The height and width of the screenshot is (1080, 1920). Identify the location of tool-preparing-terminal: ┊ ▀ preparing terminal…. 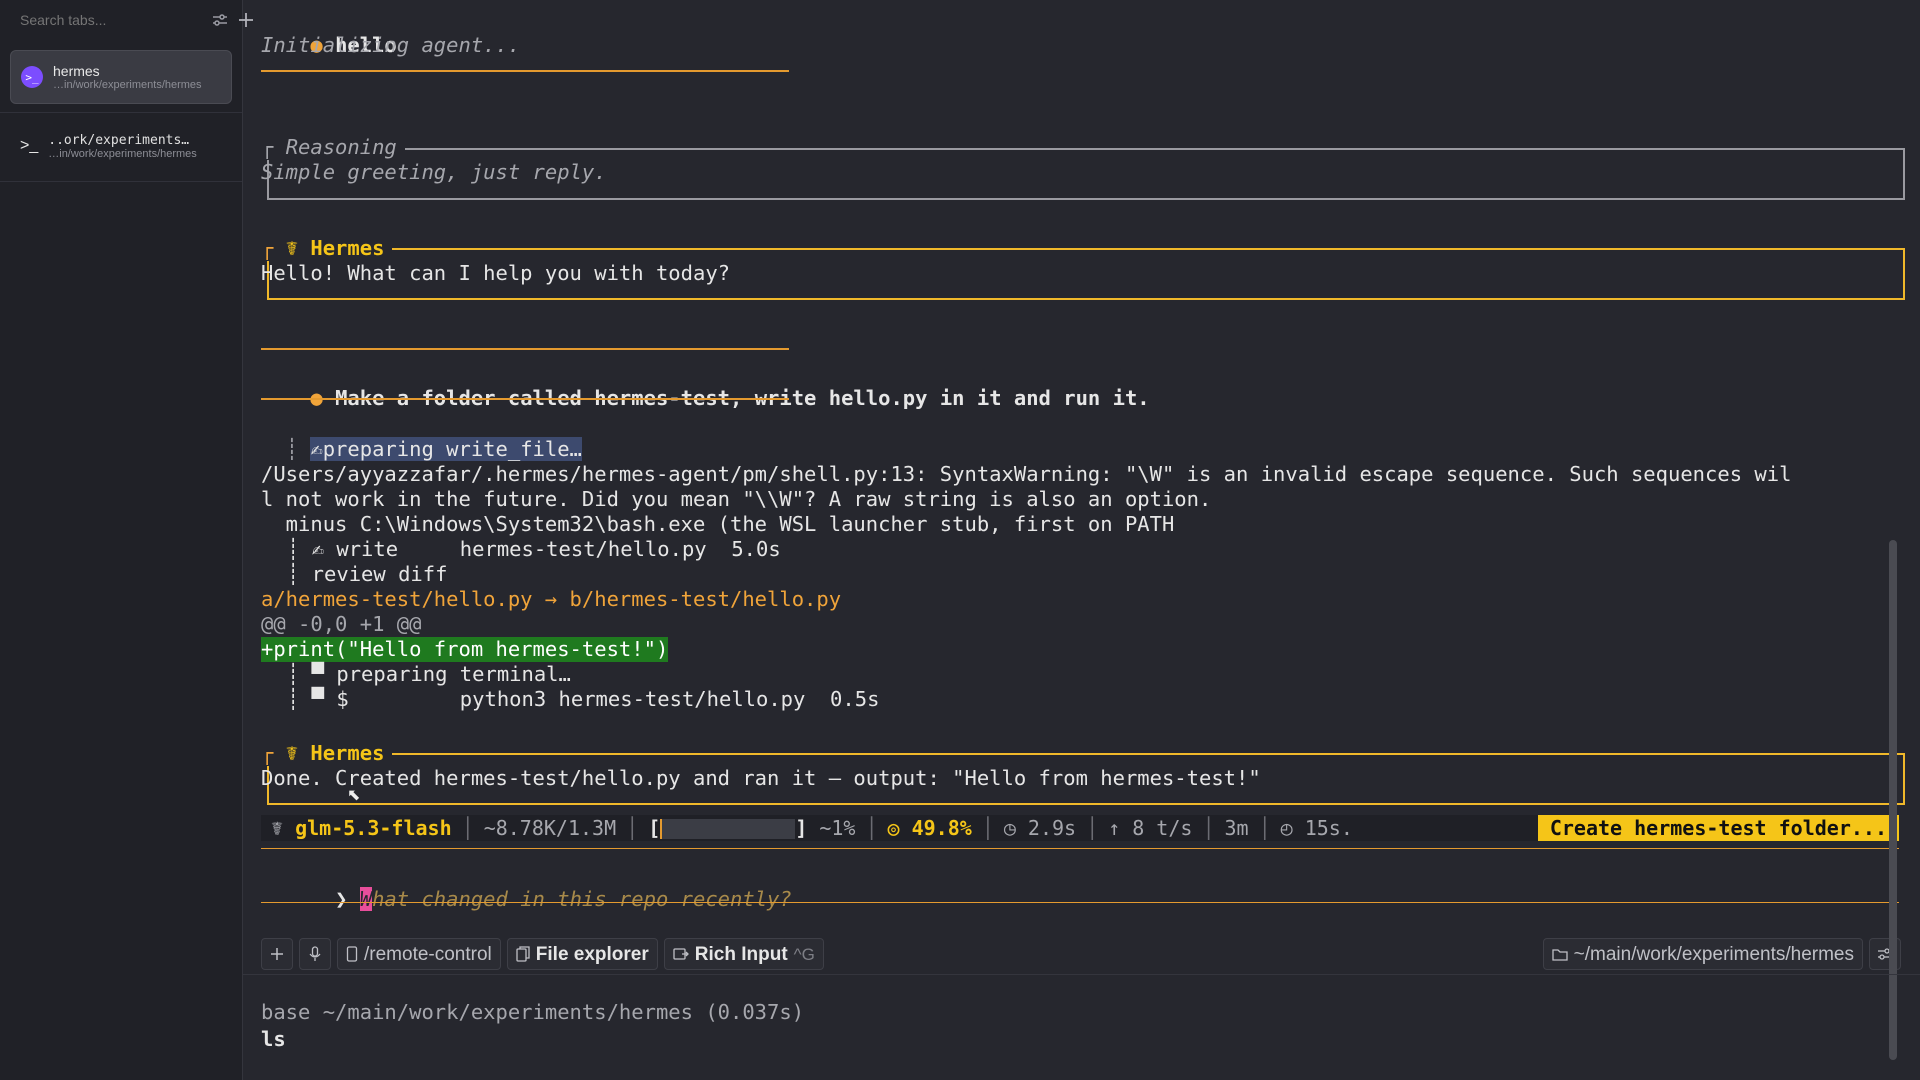
(429, 674).